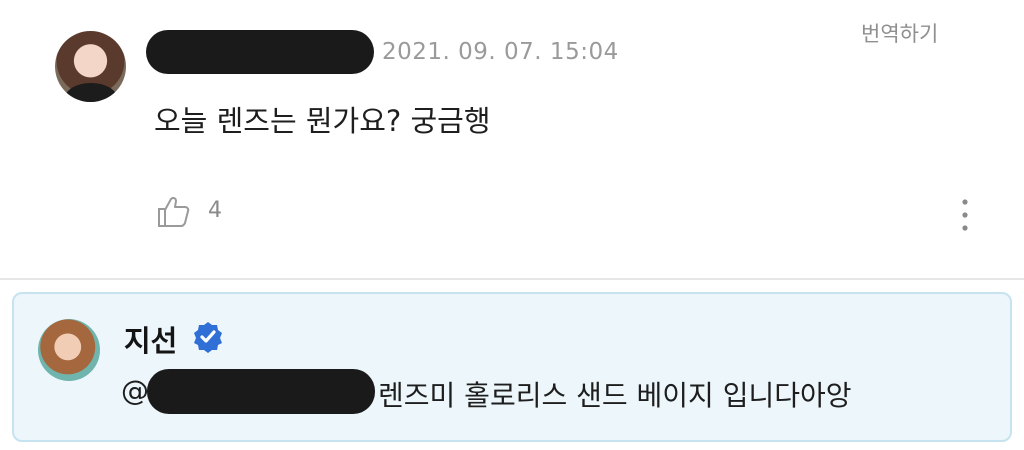 This screenshot has height=450, width=1024. I want to click on divider, so click(512, 279).